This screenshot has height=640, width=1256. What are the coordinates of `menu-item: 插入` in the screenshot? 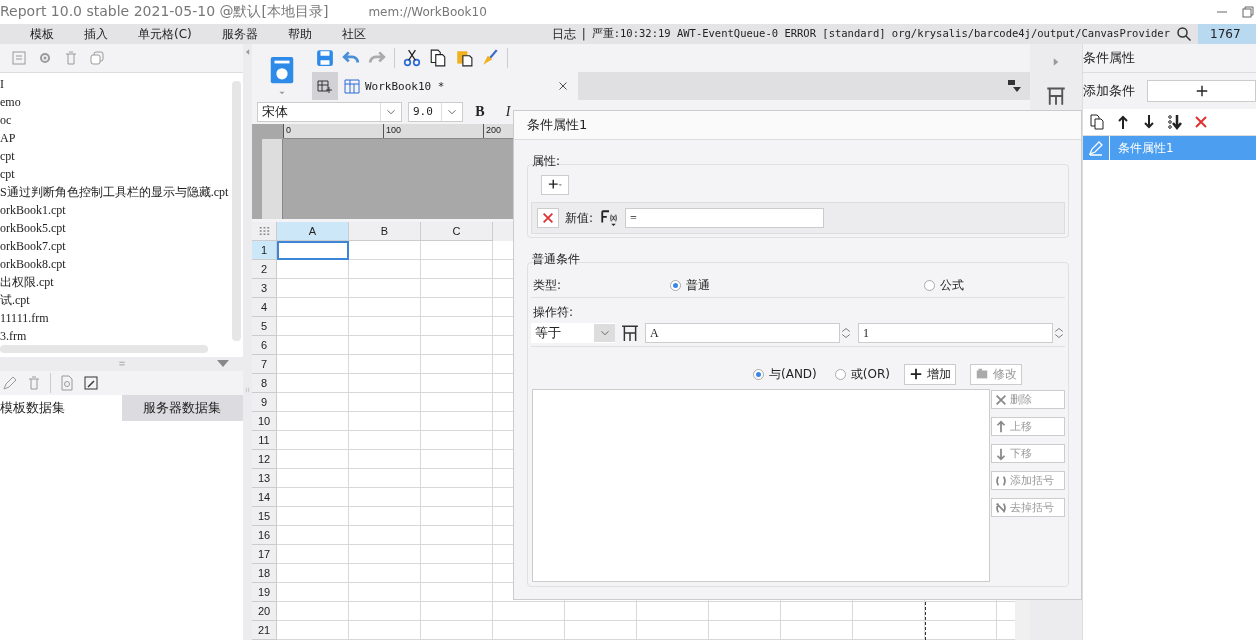 It's located at (96, 34).